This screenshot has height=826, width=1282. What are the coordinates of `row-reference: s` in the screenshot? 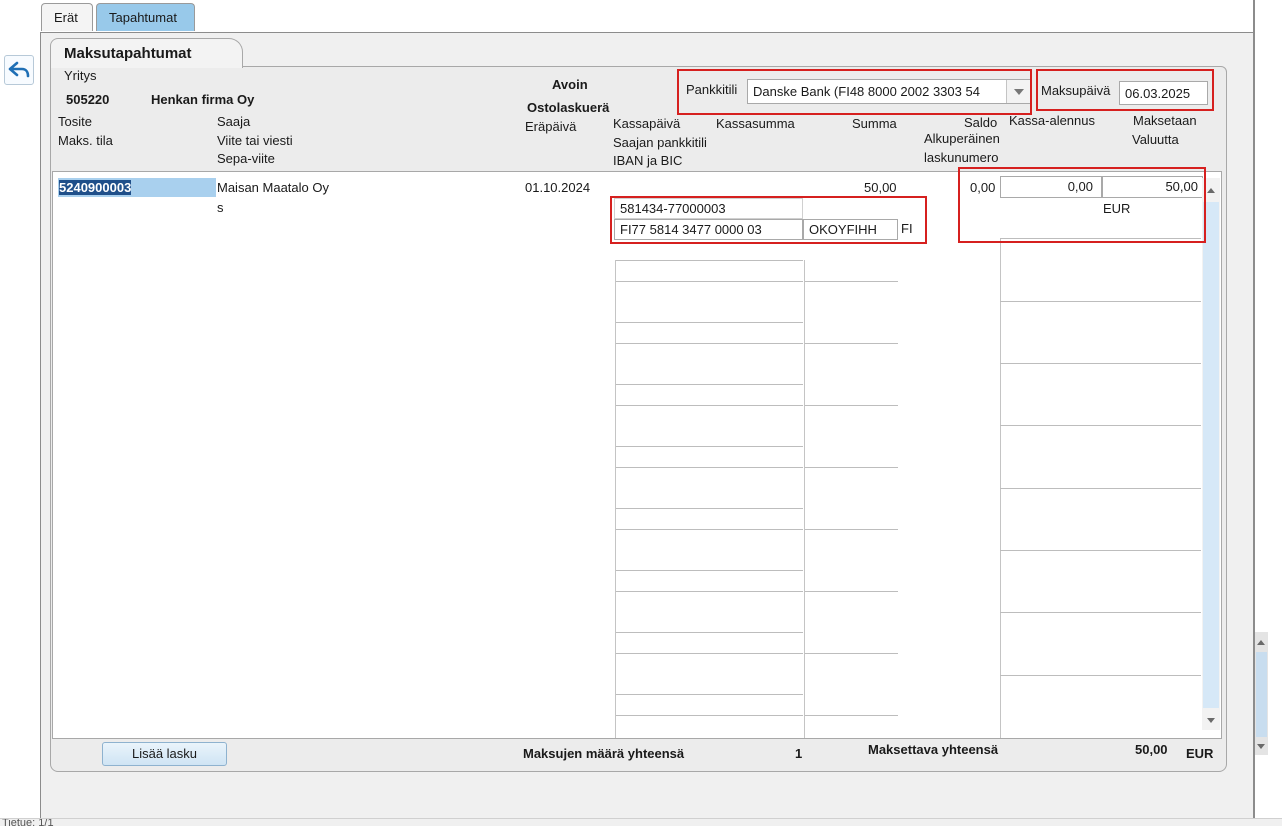 It's located at (220, 207).